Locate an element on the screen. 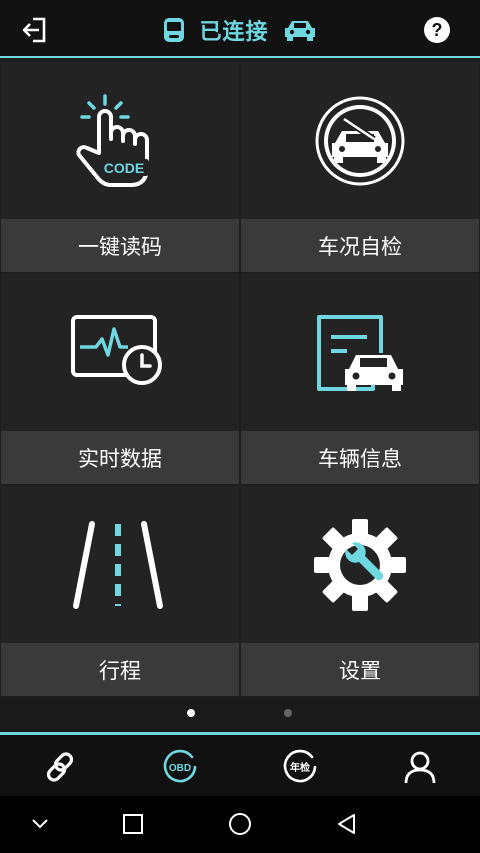 This screenshot has height=853, width=480. car-check-icon is located at coordinates (360, 141).